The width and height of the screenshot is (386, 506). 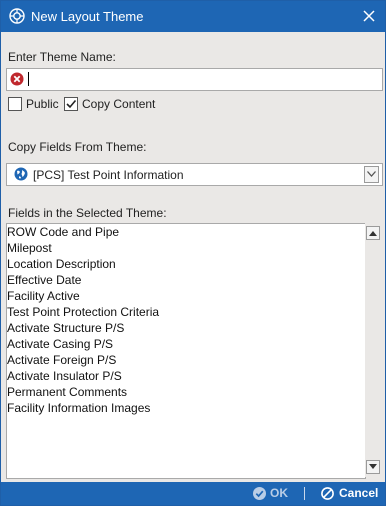 What do you see at coordinates (186, 392) in the screenshot?
I see `list-item: Permanent Comments` at bounding box center [186, 392].